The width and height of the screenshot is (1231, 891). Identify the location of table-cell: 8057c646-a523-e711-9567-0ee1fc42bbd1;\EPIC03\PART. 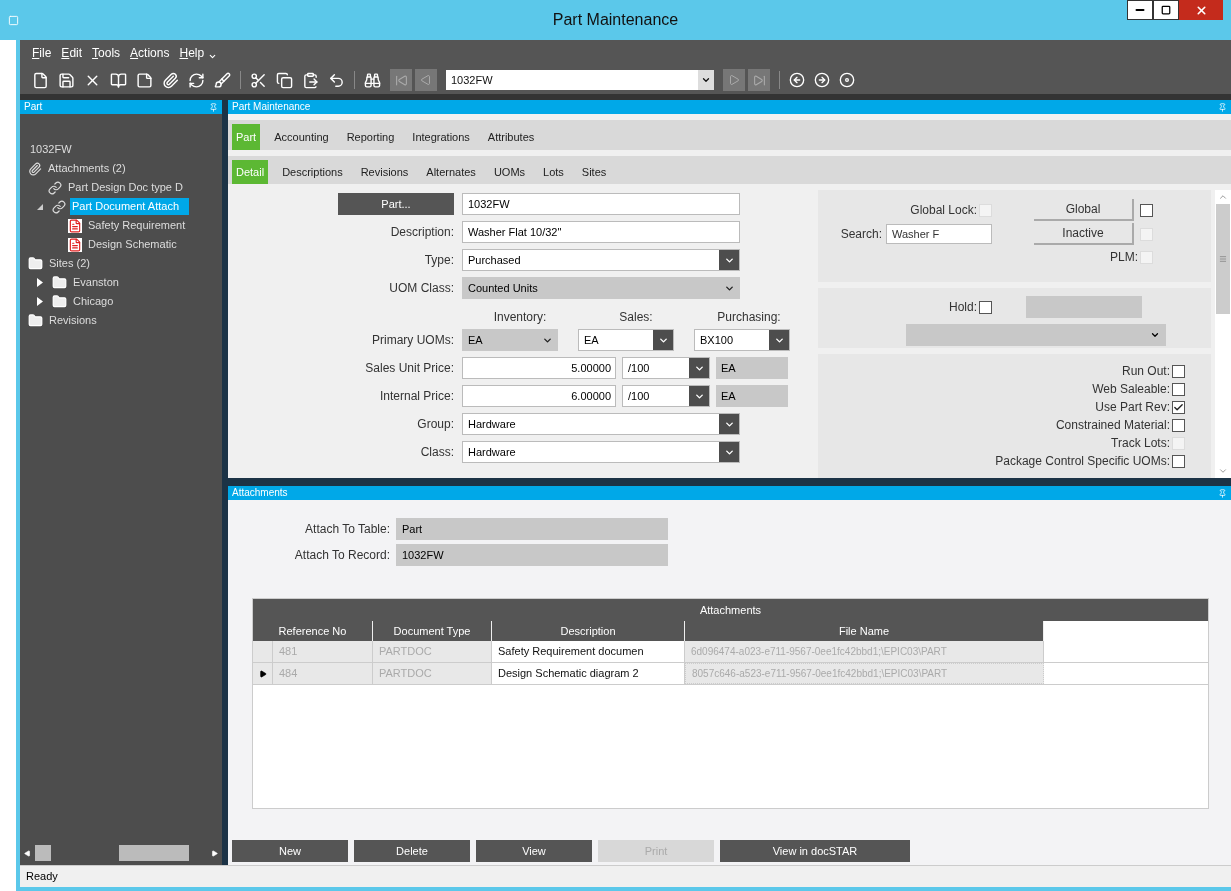
(864, 673).